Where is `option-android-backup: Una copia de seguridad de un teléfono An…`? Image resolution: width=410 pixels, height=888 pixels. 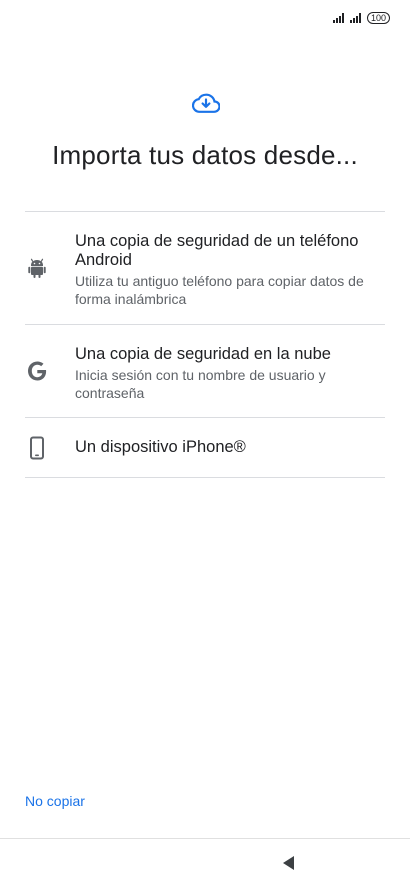
option-android-backup: Una copia de seguridad de un teléfono An… is located at coordinates (205, 268).